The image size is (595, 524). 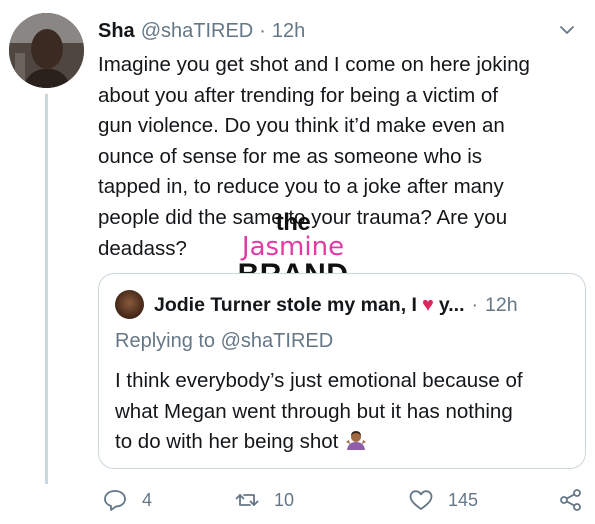 What do you see at coordinates (115, 500) in the screenshot?
I see `reply-icon` at bounding box center [115, 500].